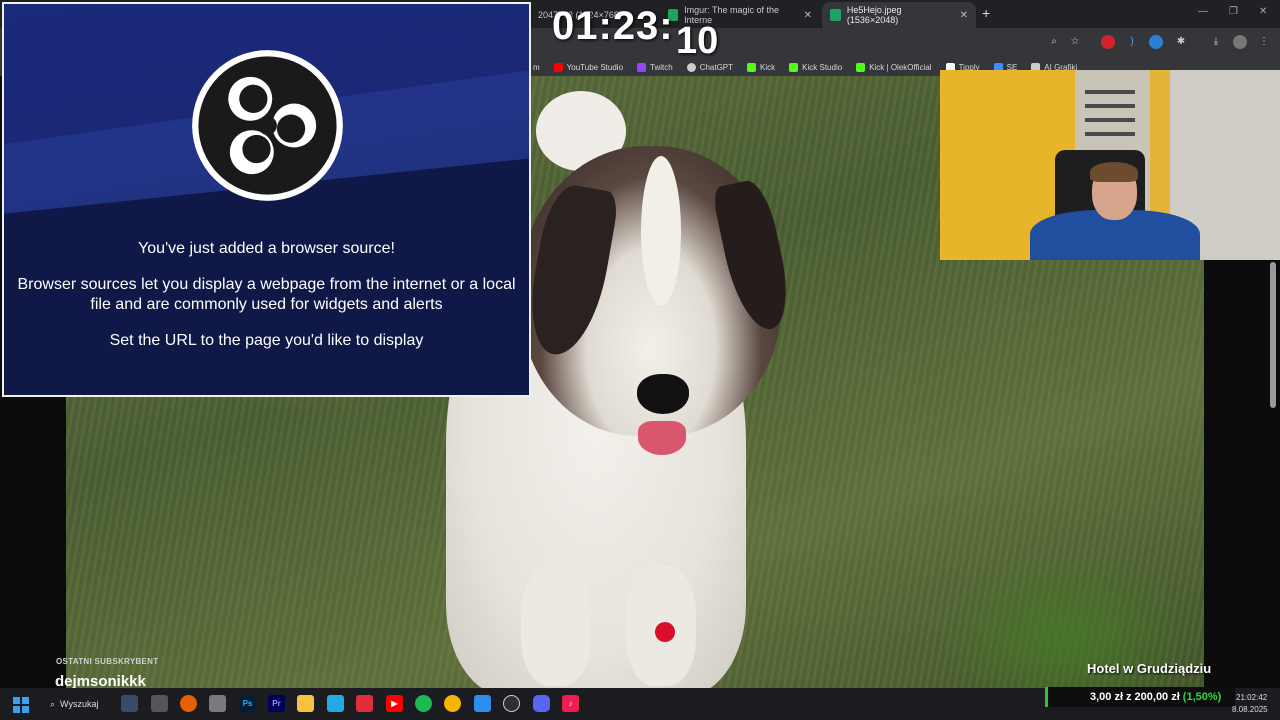  What do you see at coordinates (159, 703) in the screenshot?
I see `calculator-icon` at bounding box center [159, 703].